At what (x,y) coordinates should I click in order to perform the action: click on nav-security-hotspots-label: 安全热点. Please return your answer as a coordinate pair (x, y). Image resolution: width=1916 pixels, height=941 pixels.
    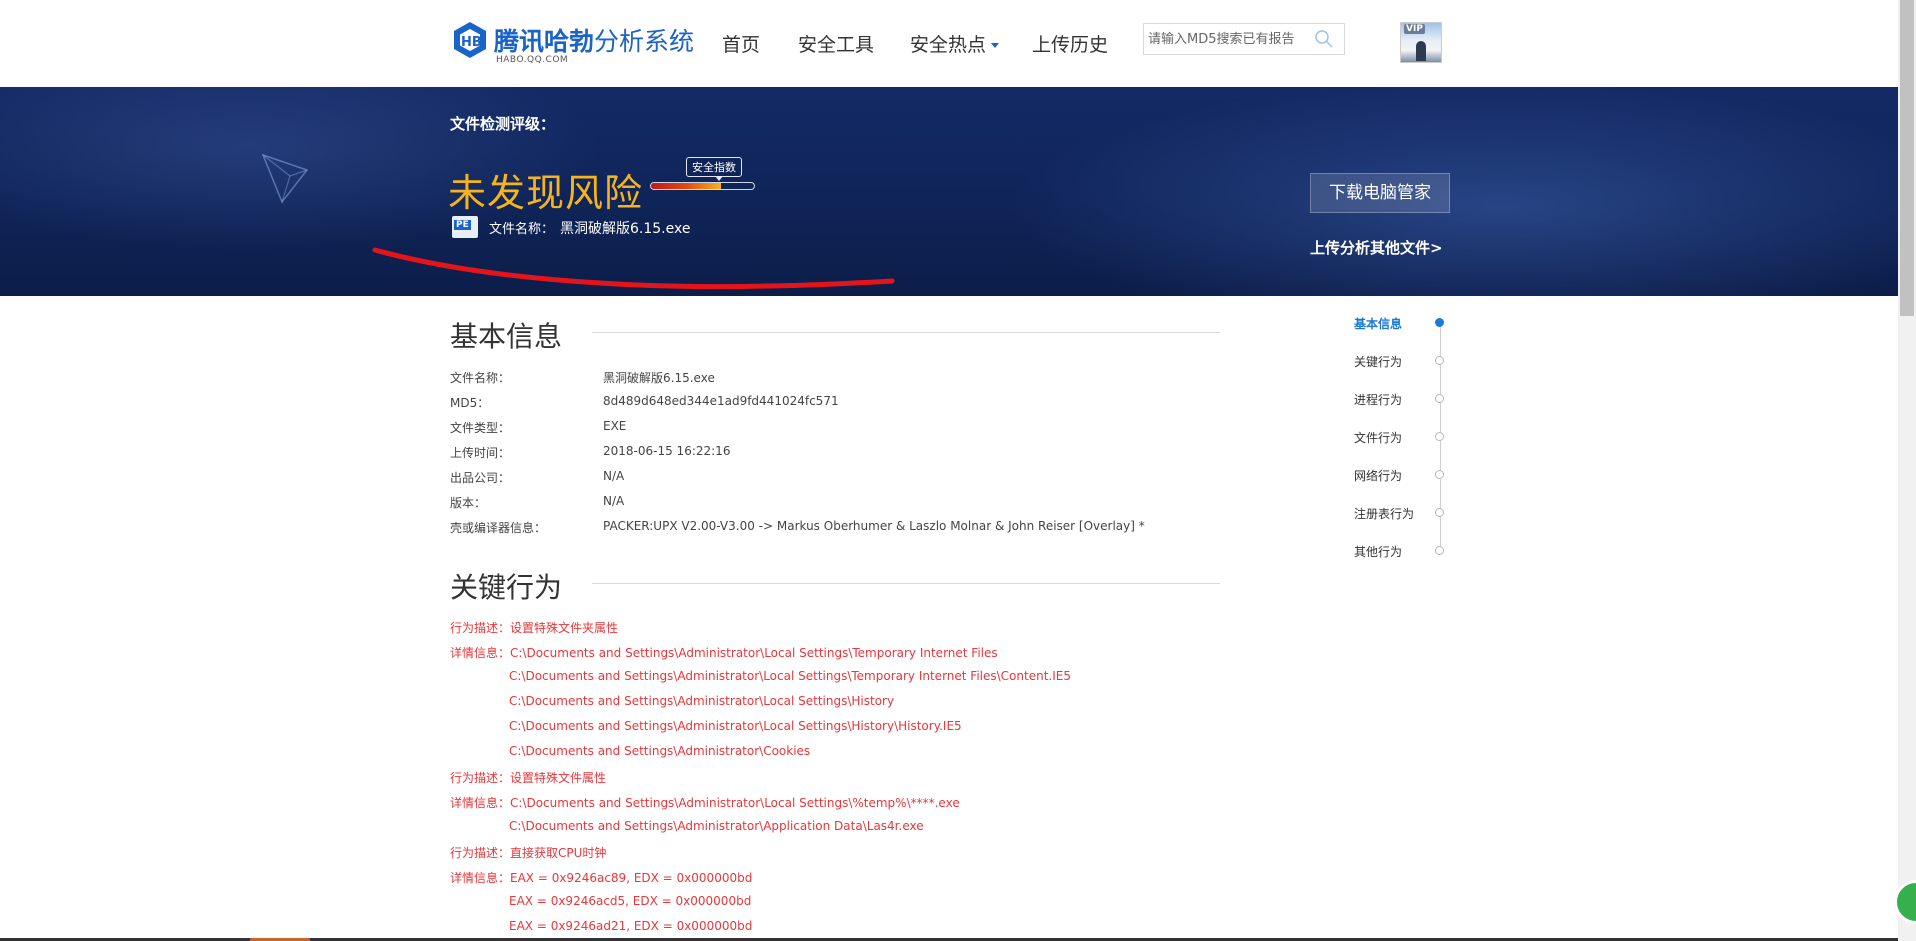
    Looking at the image, I should click on (948, 45).